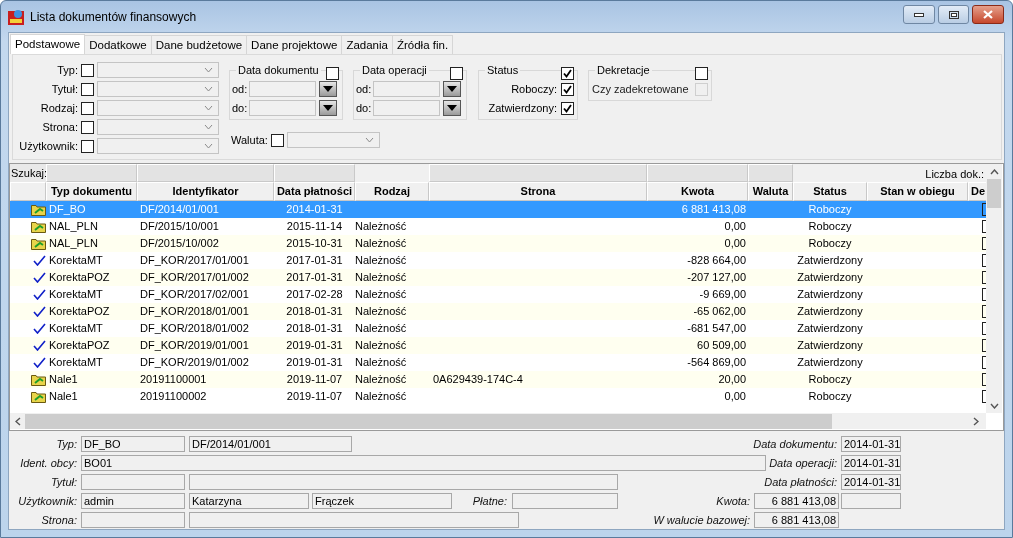  I want to click on table-cell: 2017-02-28, so click(314, 294).